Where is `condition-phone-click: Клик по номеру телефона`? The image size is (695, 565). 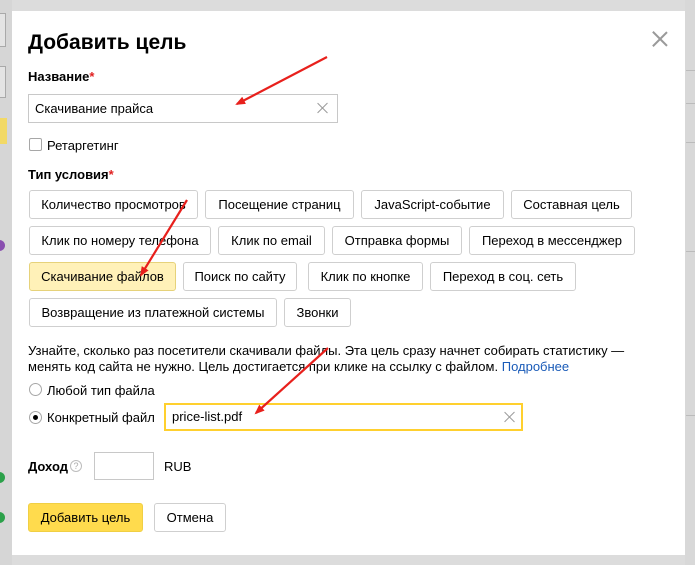 condition-phone-click: Клик по номеру телефона is located at coordinates (120, 240).